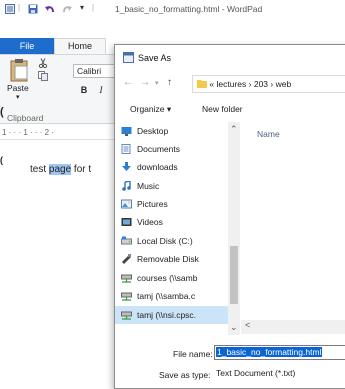 Image resolution: width=345 pixels, height=389 pixels. I want to click on scrollbar-thumb, so click(234, 275).